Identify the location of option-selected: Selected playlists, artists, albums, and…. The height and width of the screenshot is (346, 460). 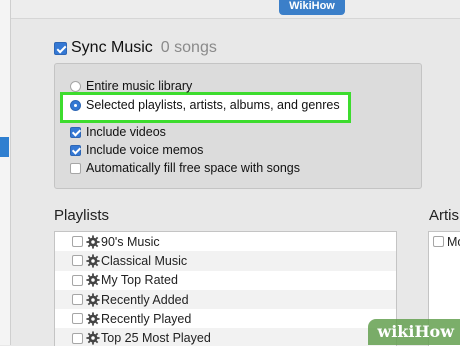
(205, 105).